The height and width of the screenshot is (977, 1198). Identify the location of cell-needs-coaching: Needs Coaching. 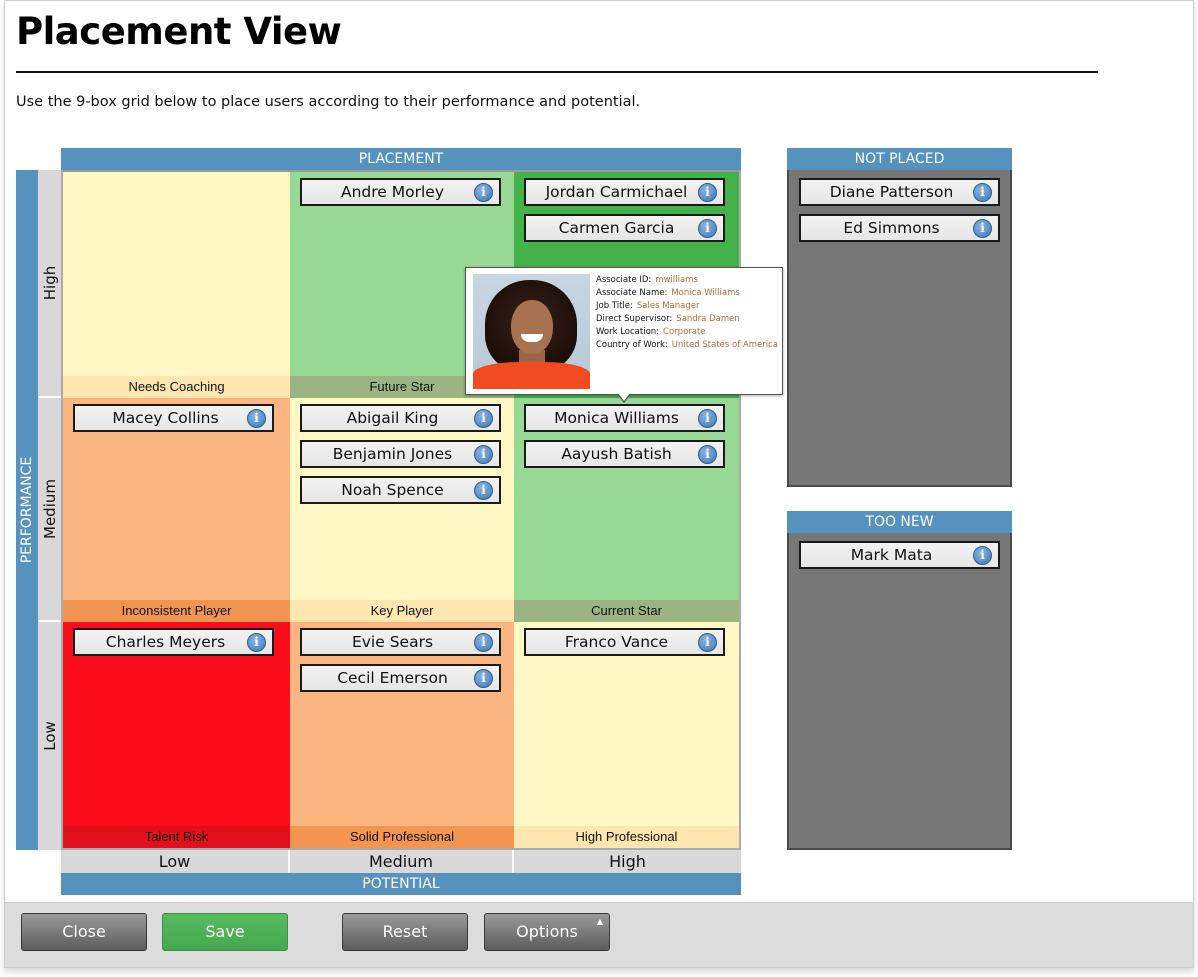
(176, 285).